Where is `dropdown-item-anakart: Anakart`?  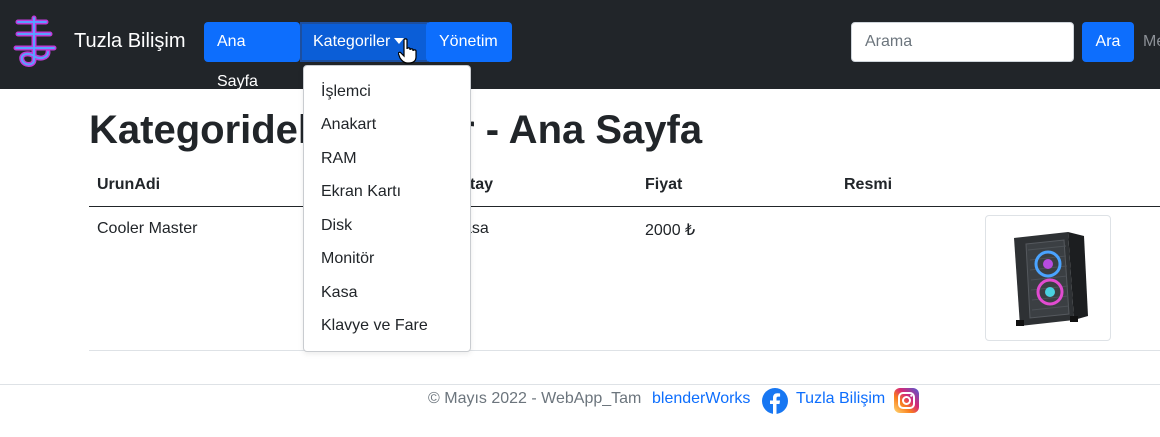 dropdown-item-anakart: Anakart is located at coordinates (348, 125).